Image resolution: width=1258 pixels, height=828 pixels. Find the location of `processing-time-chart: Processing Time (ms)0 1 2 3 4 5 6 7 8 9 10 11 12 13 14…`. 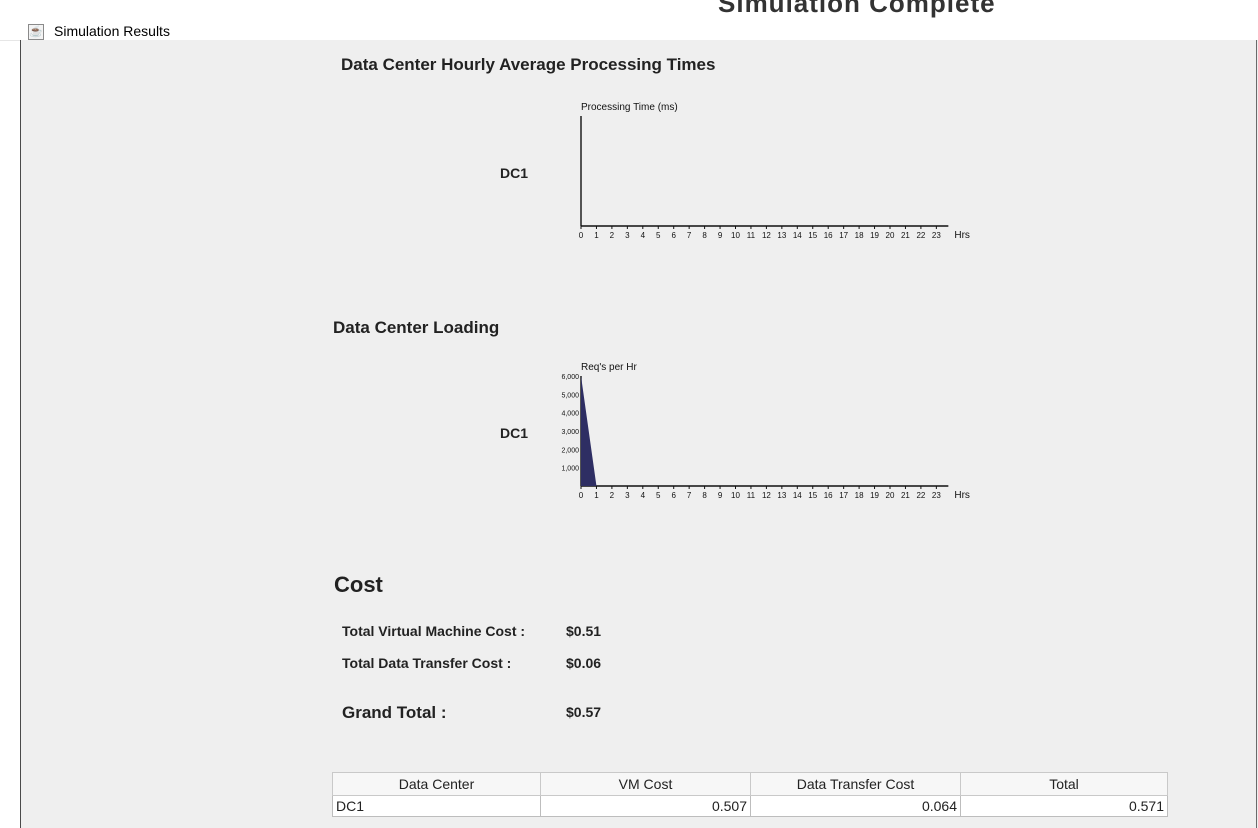

processing-time-chart: Processing Time (ms)0 1 2 3 4 5 6 7 8 9 10 11 12 13 14… is located at coordinates (774, 171).